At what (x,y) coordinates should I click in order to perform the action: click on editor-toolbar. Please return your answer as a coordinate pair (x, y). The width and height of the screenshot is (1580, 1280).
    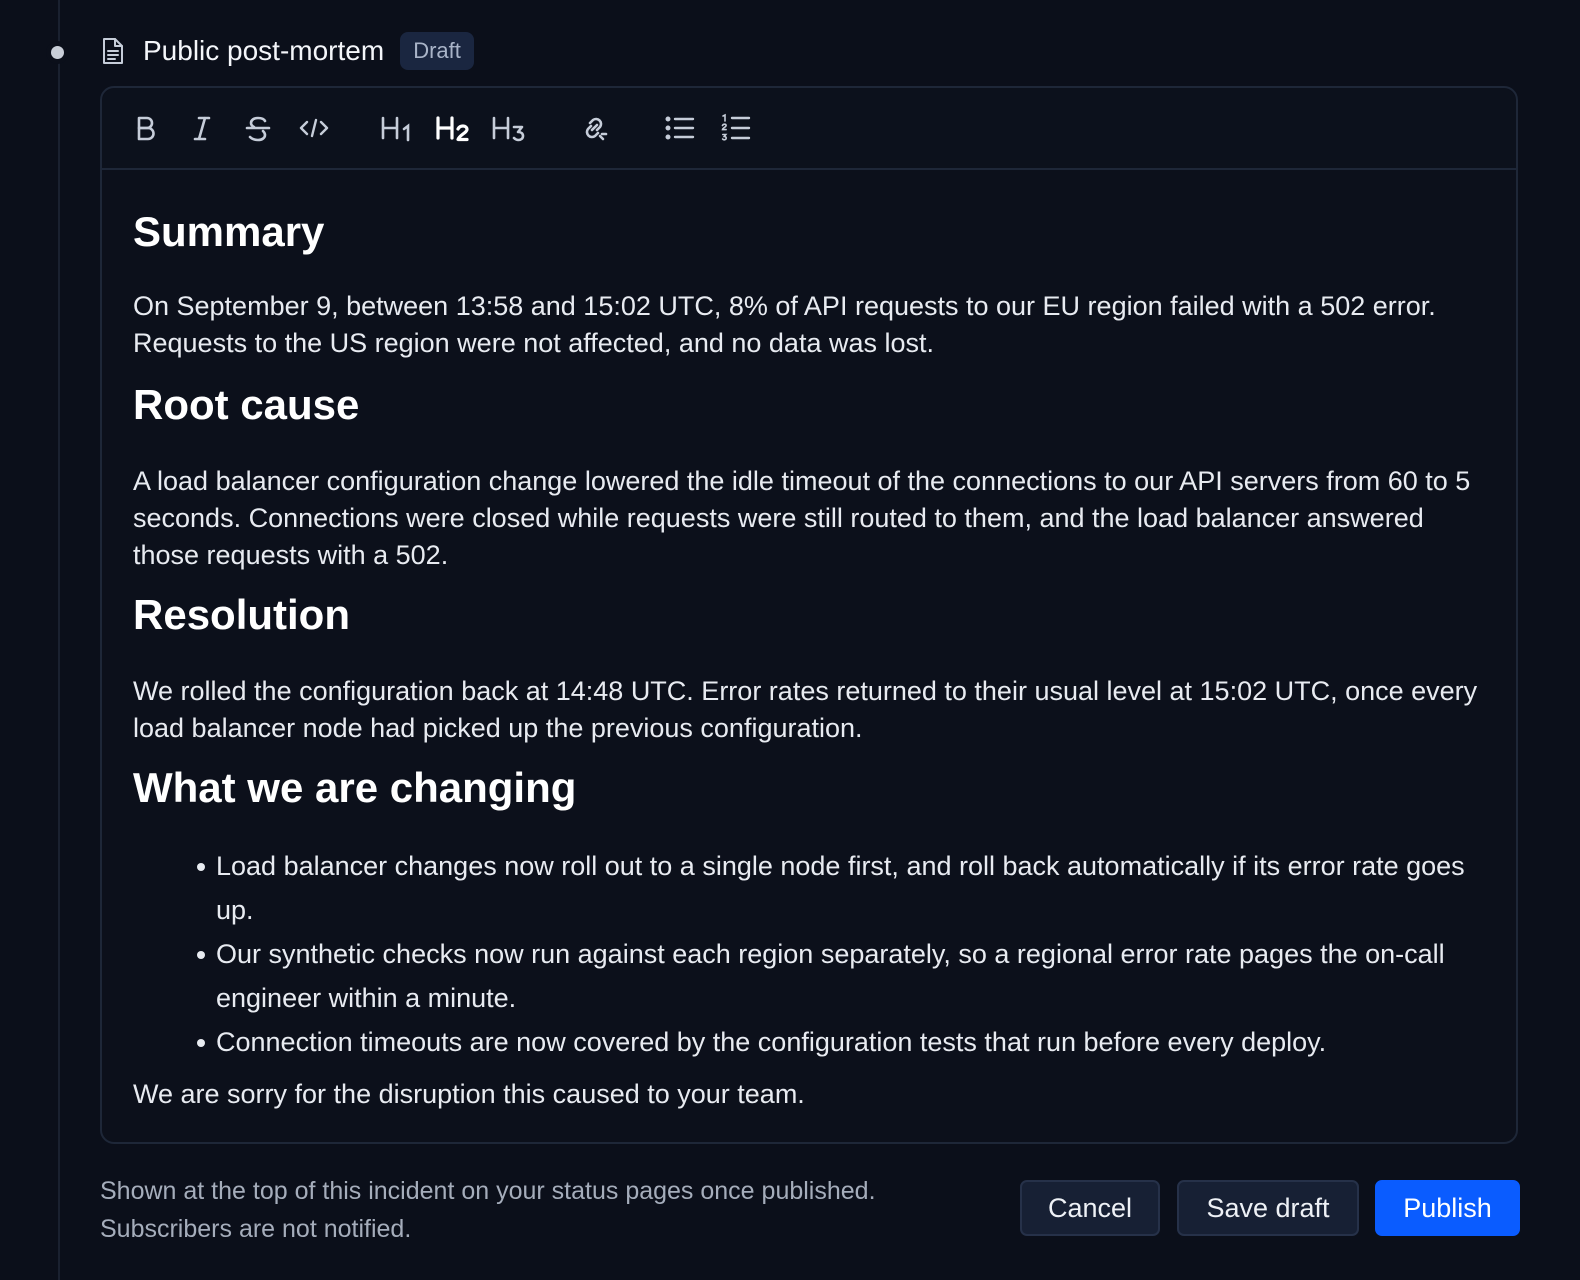
    Looking at the image, I should click on (809, 129).